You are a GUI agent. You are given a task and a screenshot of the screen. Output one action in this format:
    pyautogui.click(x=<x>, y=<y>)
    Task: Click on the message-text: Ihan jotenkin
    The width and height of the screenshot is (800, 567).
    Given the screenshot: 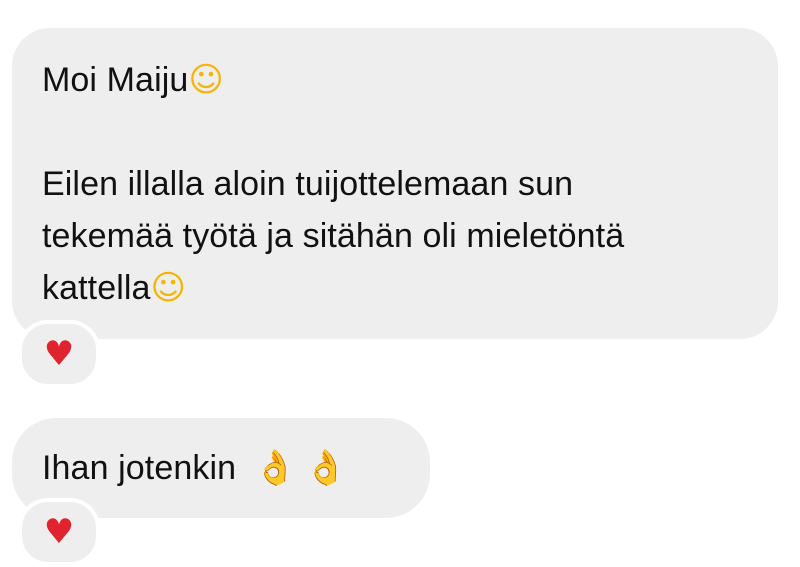 What is the action you would take?
    pyautogui.click(x=139, y=468)
    